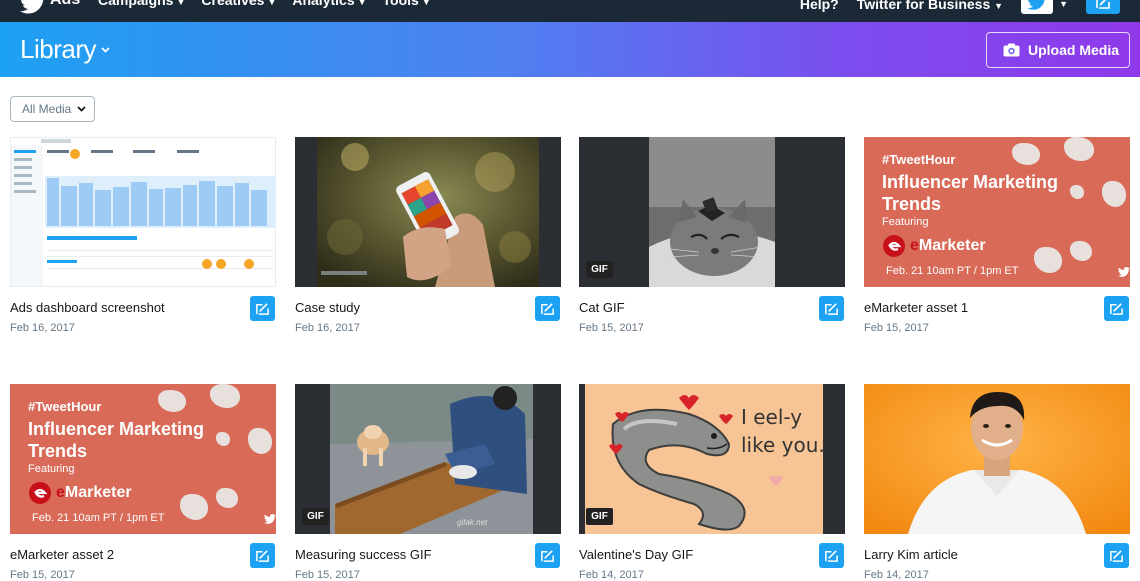  Describe the element at coordinates (323, 4) in the screenshot. I see `menu-analytics-label: Analytics` at that location.